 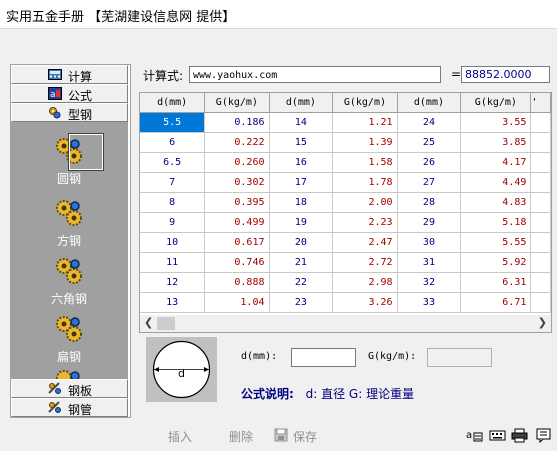 What do you see at coordinates (497, 435) in the screenshot?
I see `keyboard-icon` at bounding box center [497, 435].